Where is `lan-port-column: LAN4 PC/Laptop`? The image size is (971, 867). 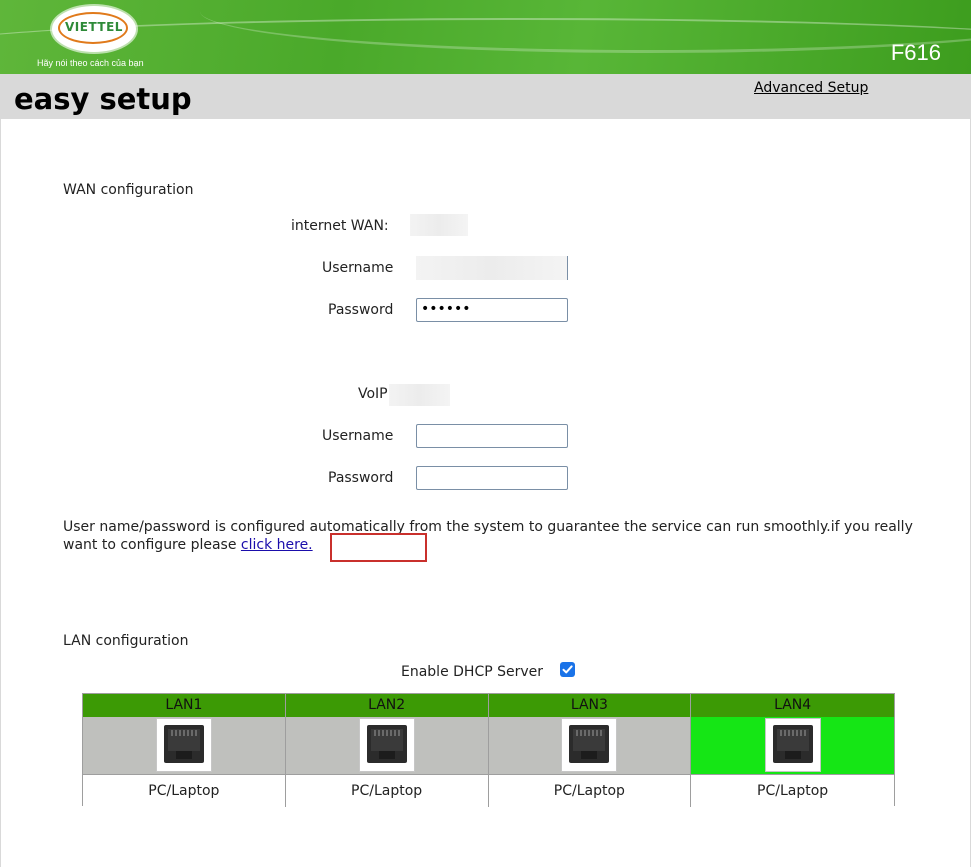 lan-port-column: LAN4 PC/Laptop is located at coordinates (792, 750).